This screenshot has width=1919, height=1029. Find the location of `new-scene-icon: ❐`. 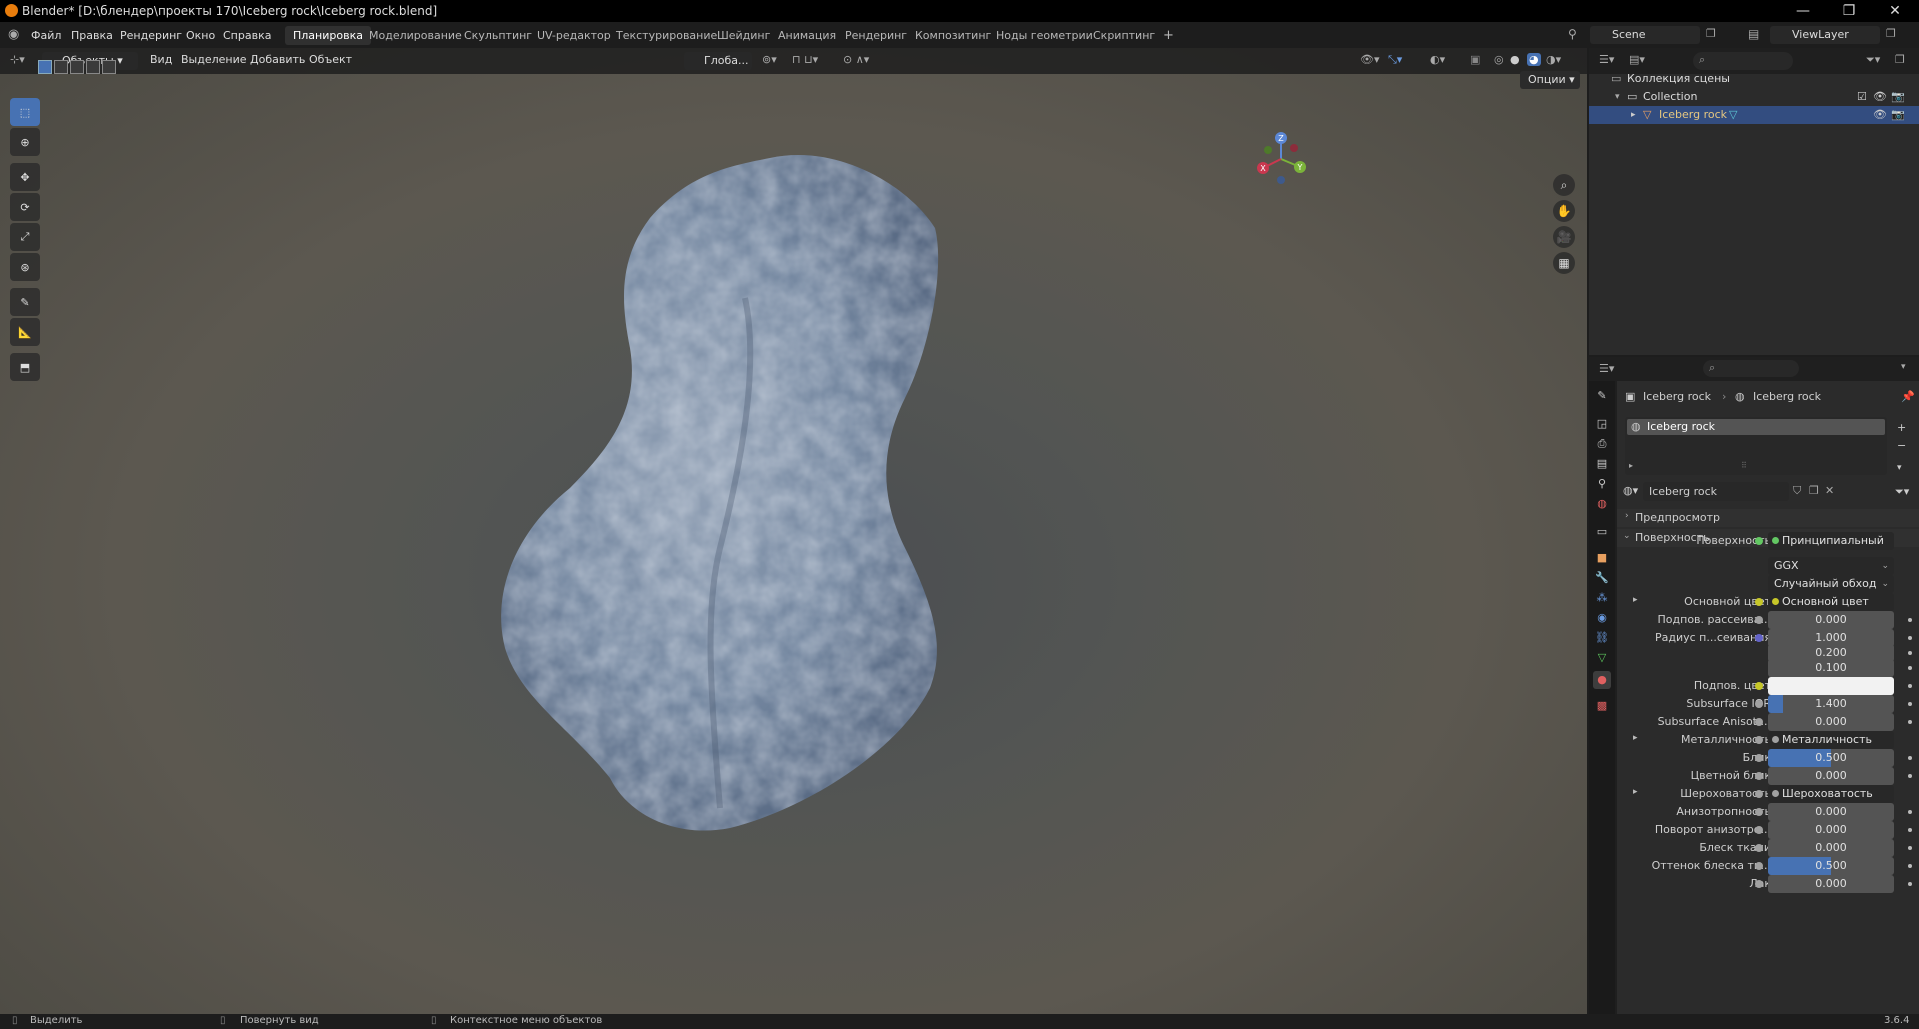

new-scene-icon: ❐ is located at coordinates (1711, 33).